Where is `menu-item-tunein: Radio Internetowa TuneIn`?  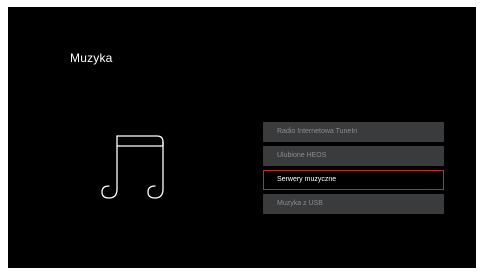
menu-item-tunein: Radio Internetowa TuneIn is located at coordinates (353, 132).